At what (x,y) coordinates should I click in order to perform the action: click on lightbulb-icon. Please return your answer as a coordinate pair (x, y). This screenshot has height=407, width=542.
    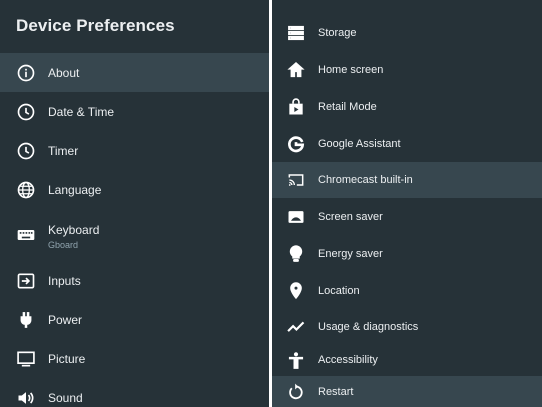
    Looking at the image, I should click on (296, 254).